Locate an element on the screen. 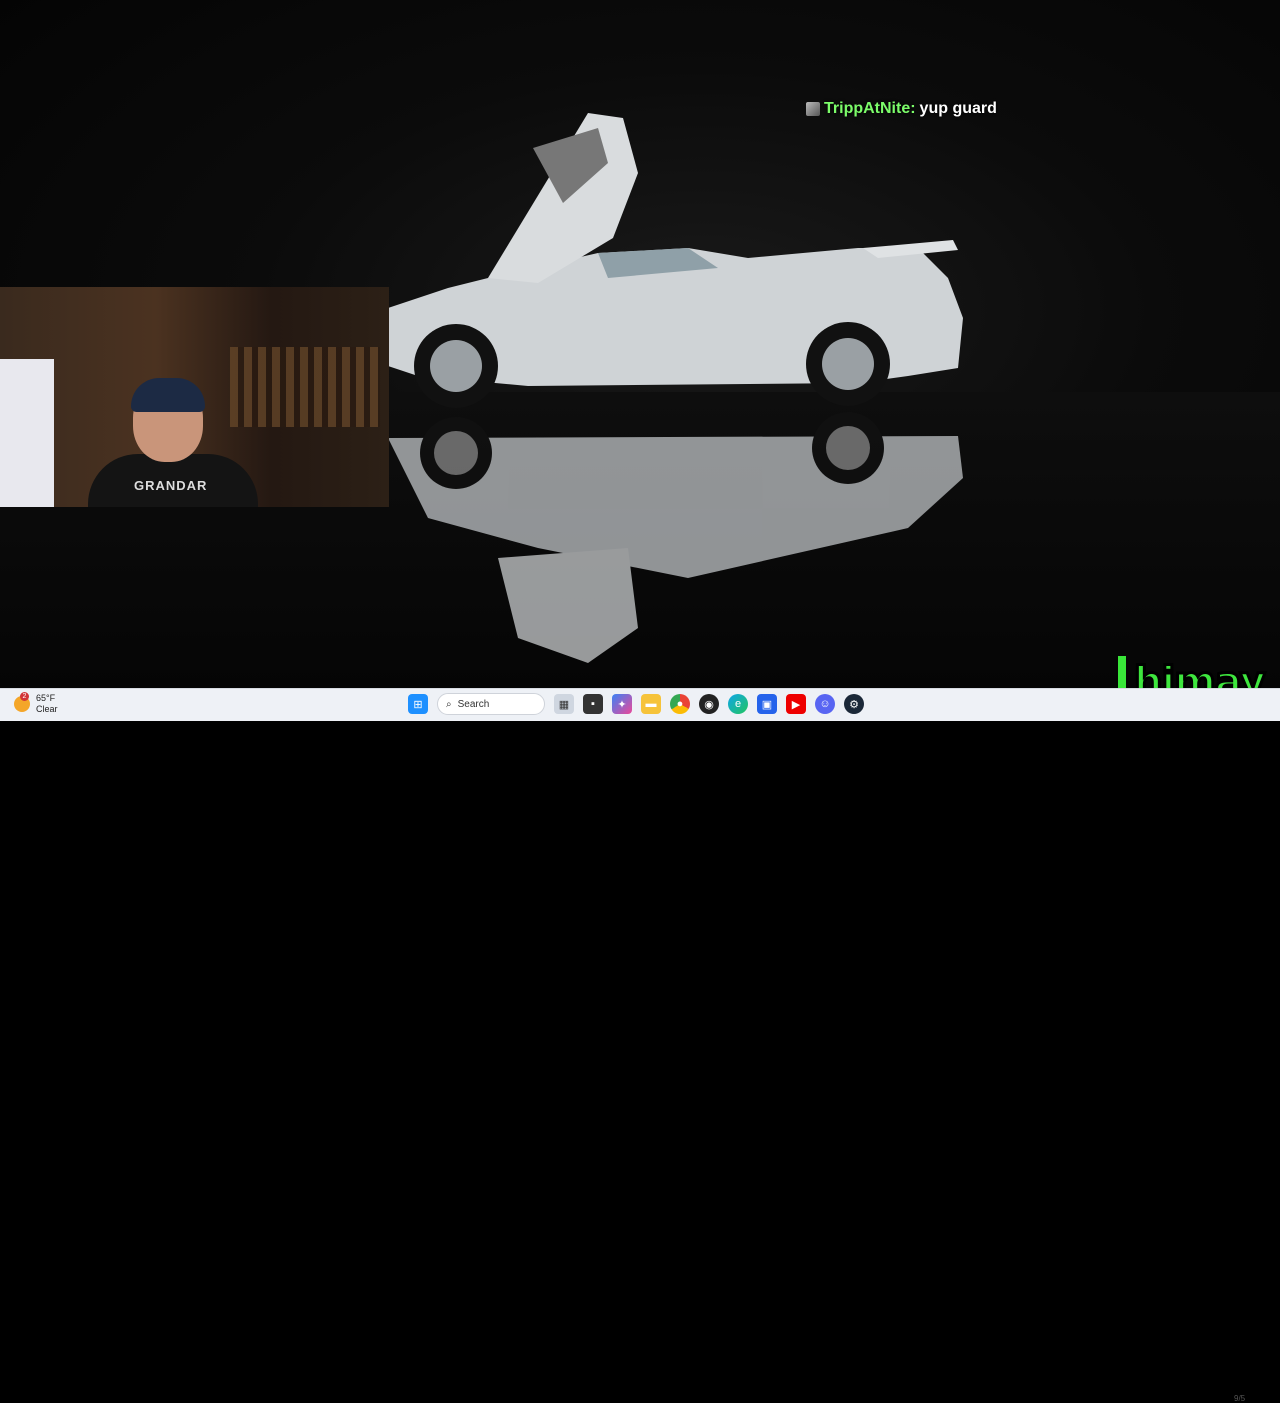 This screenshot has width=1280, height=1403. weather-widget: 2 65°F Clear is located at coordinates (36, 703).